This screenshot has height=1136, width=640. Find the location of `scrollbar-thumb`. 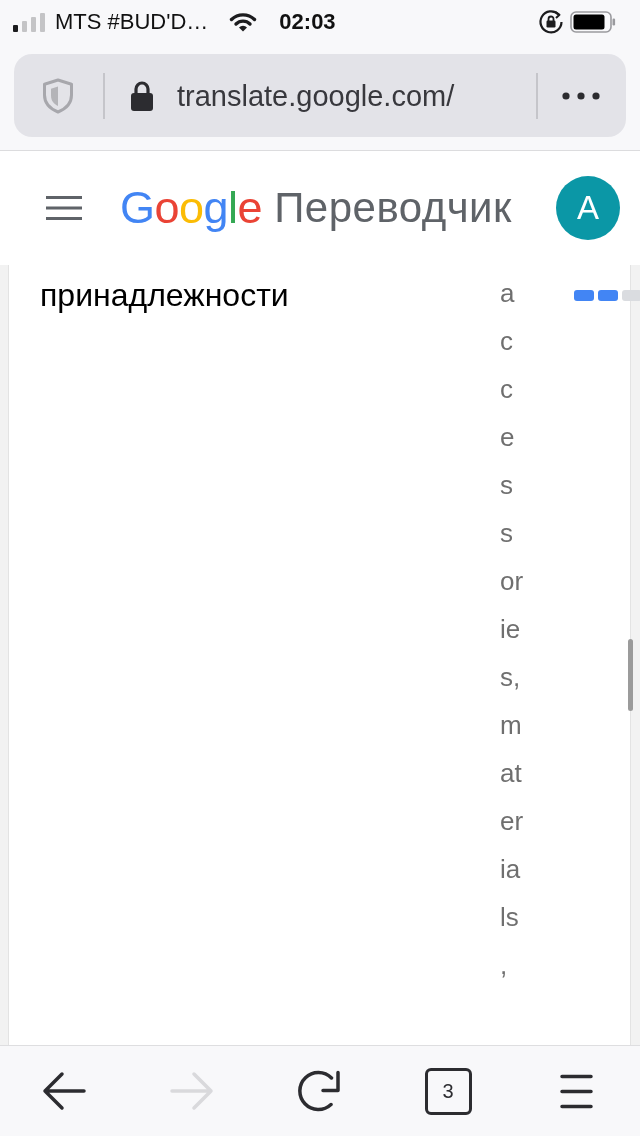

scrollbar-thumb is located at coordinates (630, 675).